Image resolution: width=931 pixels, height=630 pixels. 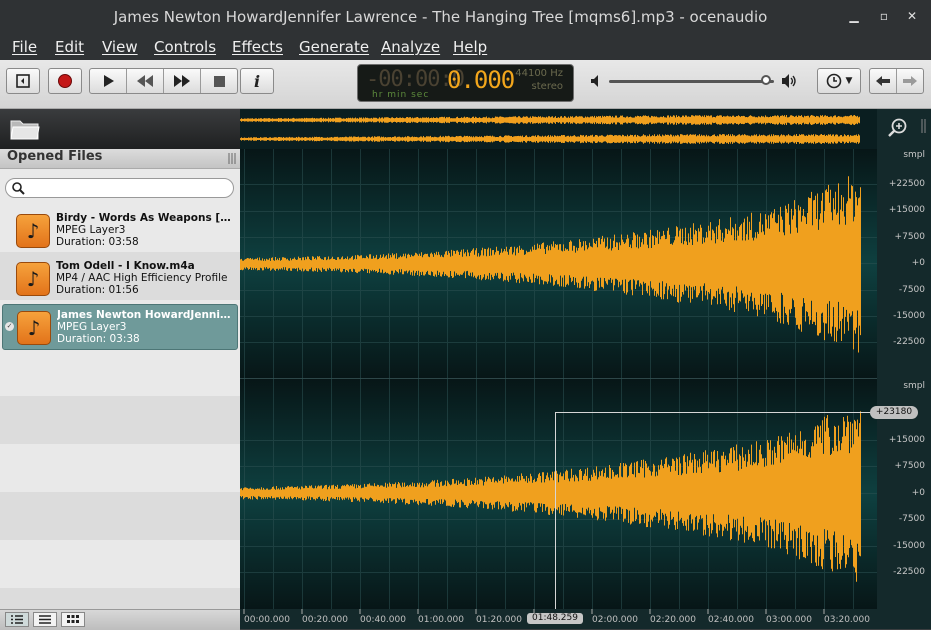 I want to click on rewind-button, so click(x=145, y=81).